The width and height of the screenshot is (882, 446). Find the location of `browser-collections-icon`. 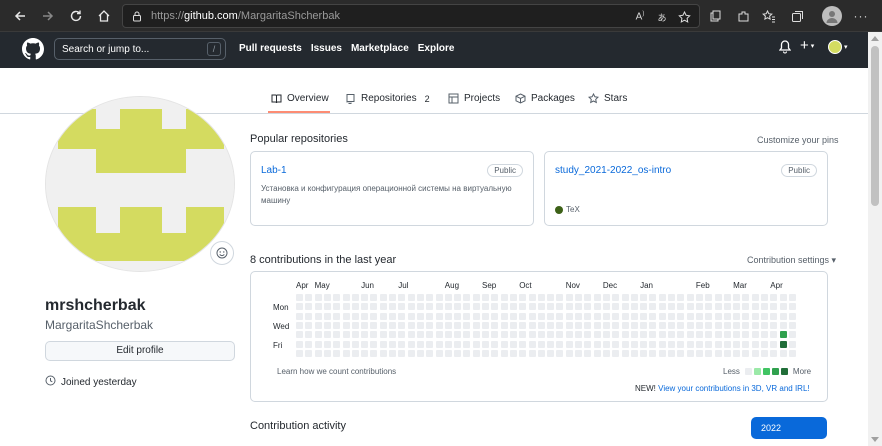

browser-collections-icon is located at coordinates (797, 16).